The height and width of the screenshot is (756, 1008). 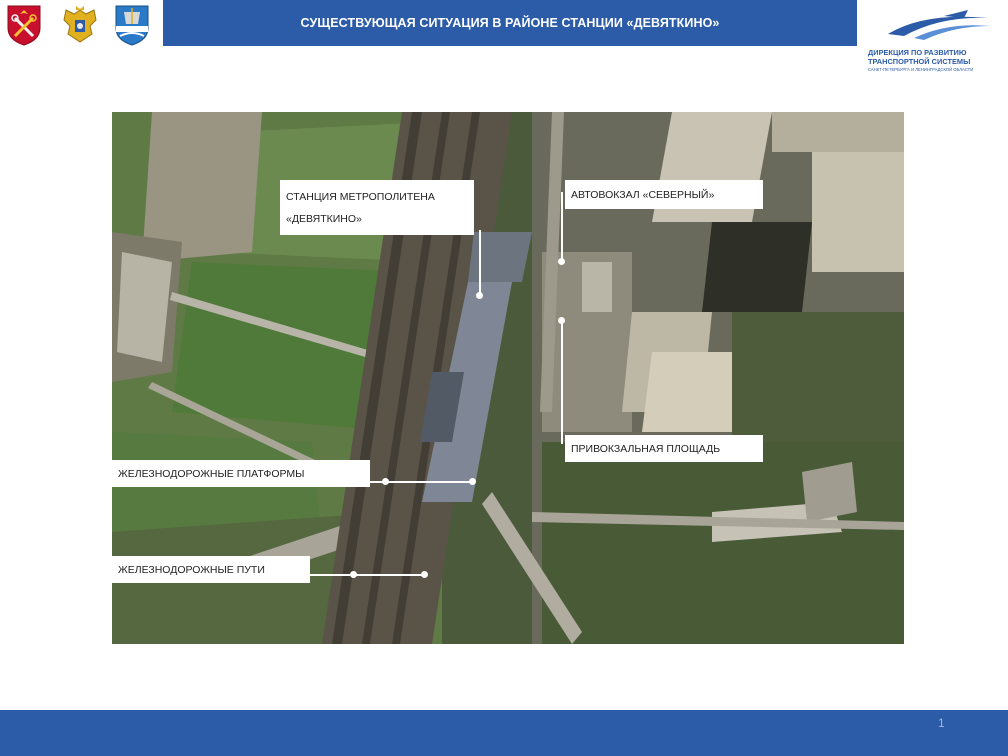 What do you see at coordinates (562, 382) in the screenshot?
I see `station-square-leader` at bounding box center [562, 382].